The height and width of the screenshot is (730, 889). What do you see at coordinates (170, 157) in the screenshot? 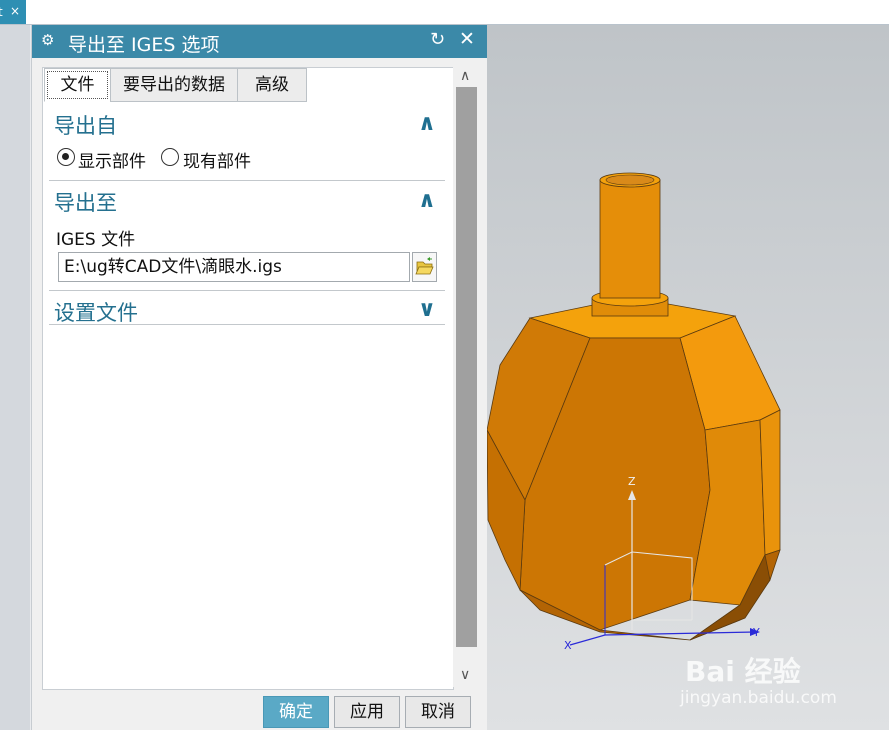
I see `radio-existing-part` at bounding box center [170, 157].